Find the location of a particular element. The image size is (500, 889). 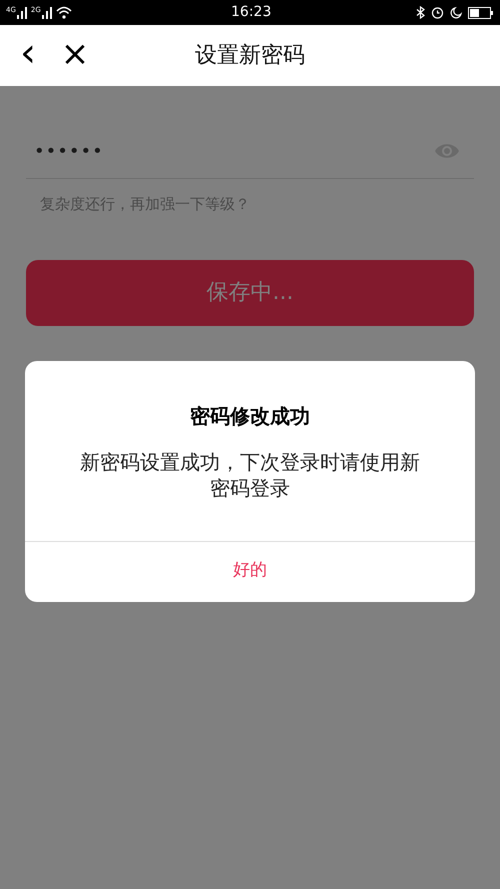

alarm-icon is located at coordinates (437, 12).